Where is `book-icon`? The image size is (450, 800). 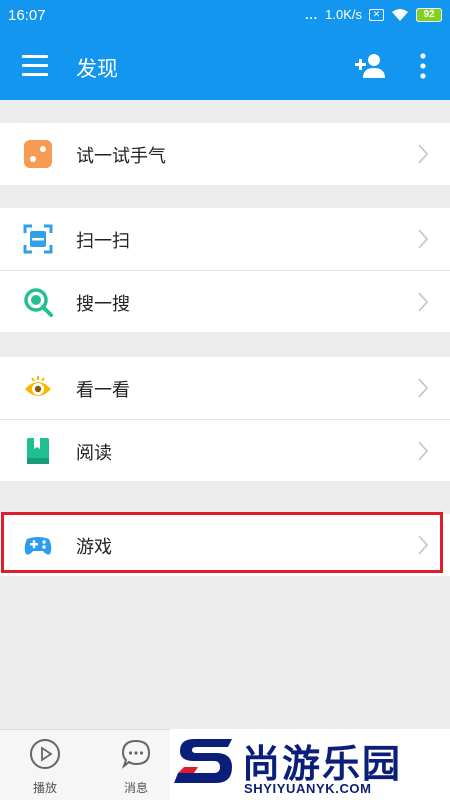 book-icon is located at coordinates (38, 451).